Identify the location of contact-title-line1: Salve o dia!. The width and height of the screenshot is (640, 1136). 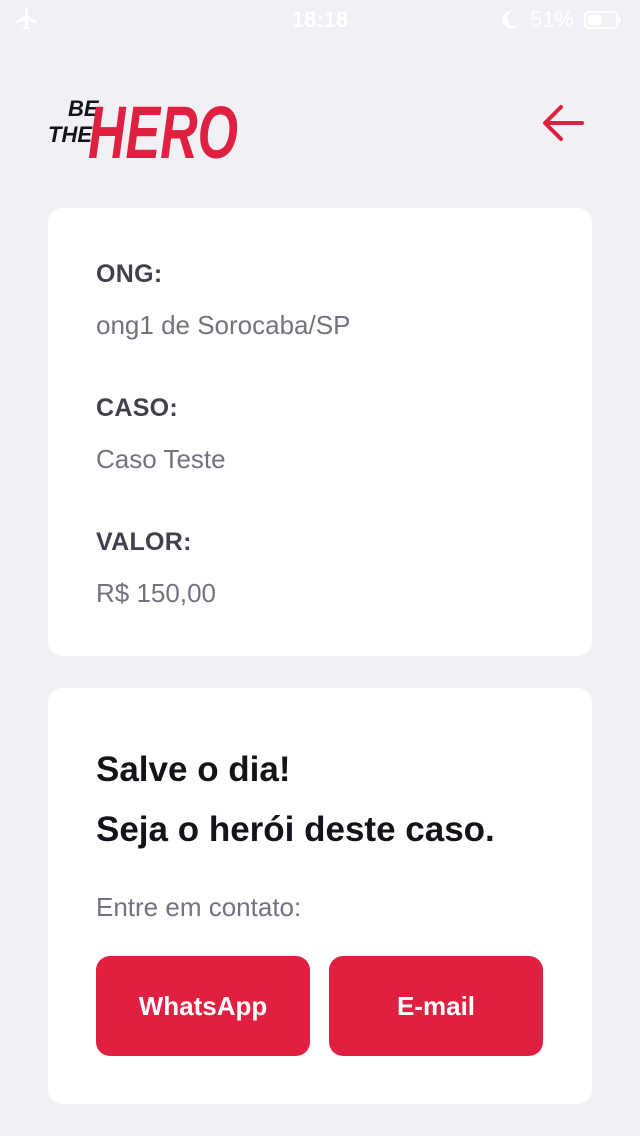
(193, 769).